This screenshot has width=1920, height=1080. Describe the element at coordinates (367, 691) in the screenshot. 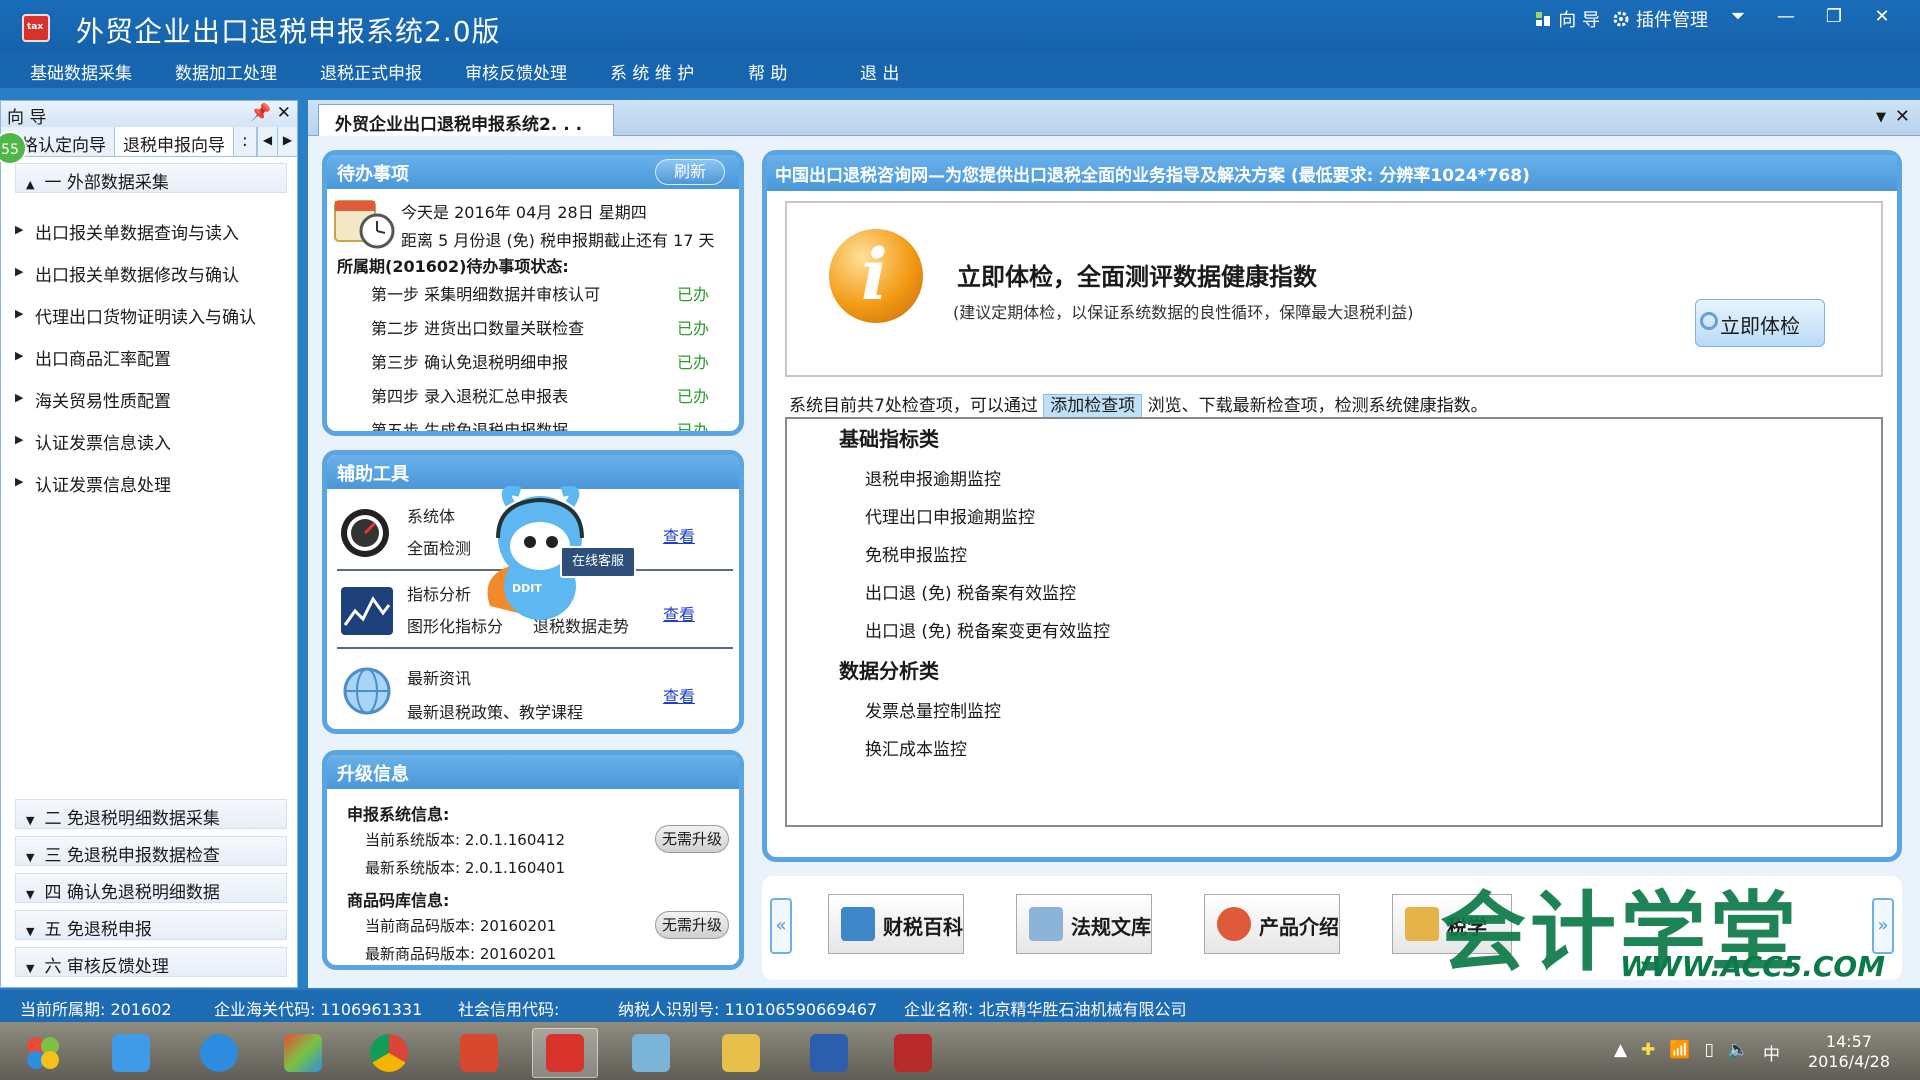

I see `news-globe-icon` at that location.